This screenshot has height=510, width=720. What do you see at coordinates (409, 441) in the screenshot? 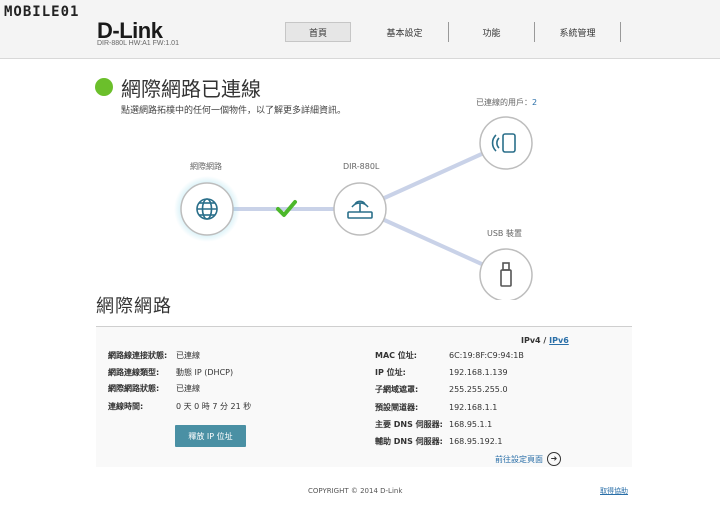
I see `info-key: 輔助 DNS 伺服器:` at bounding box center [409, 441].